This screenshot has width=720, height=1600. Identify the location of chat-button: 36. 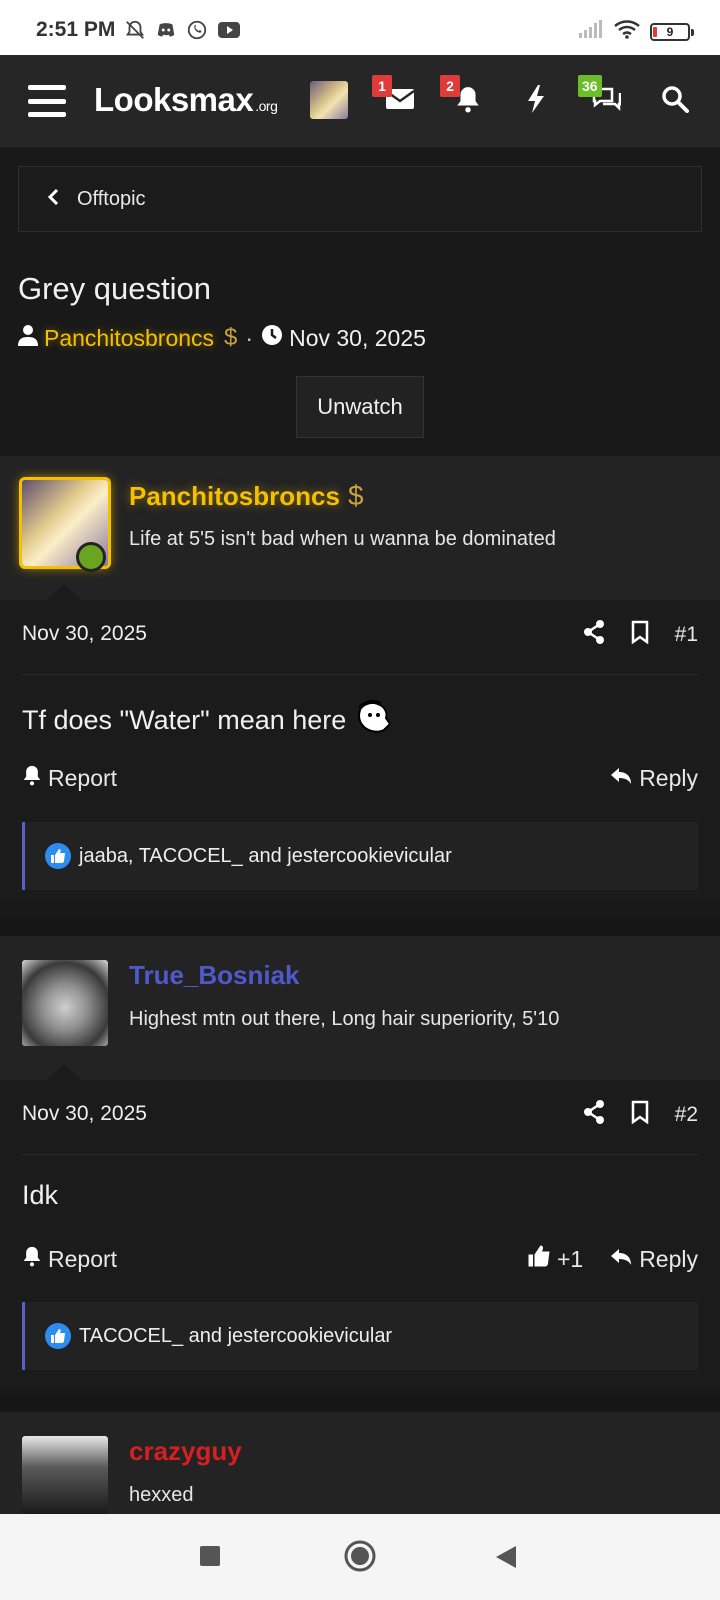
(602, 98).